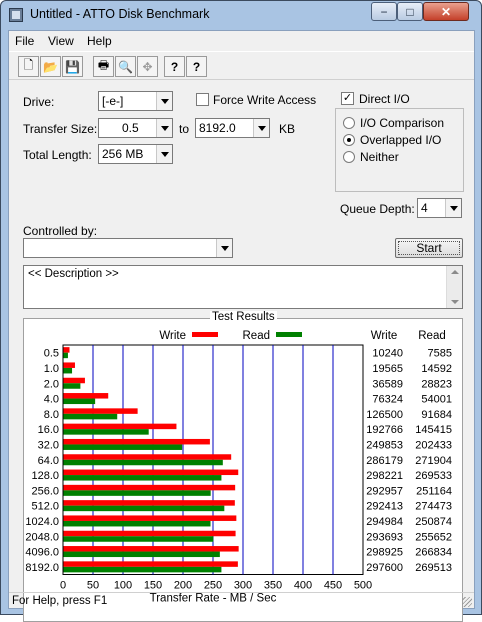 The width and height of the screenshot is (482, 622). I want to click on context-help-icon: ?, so click(196, 66).